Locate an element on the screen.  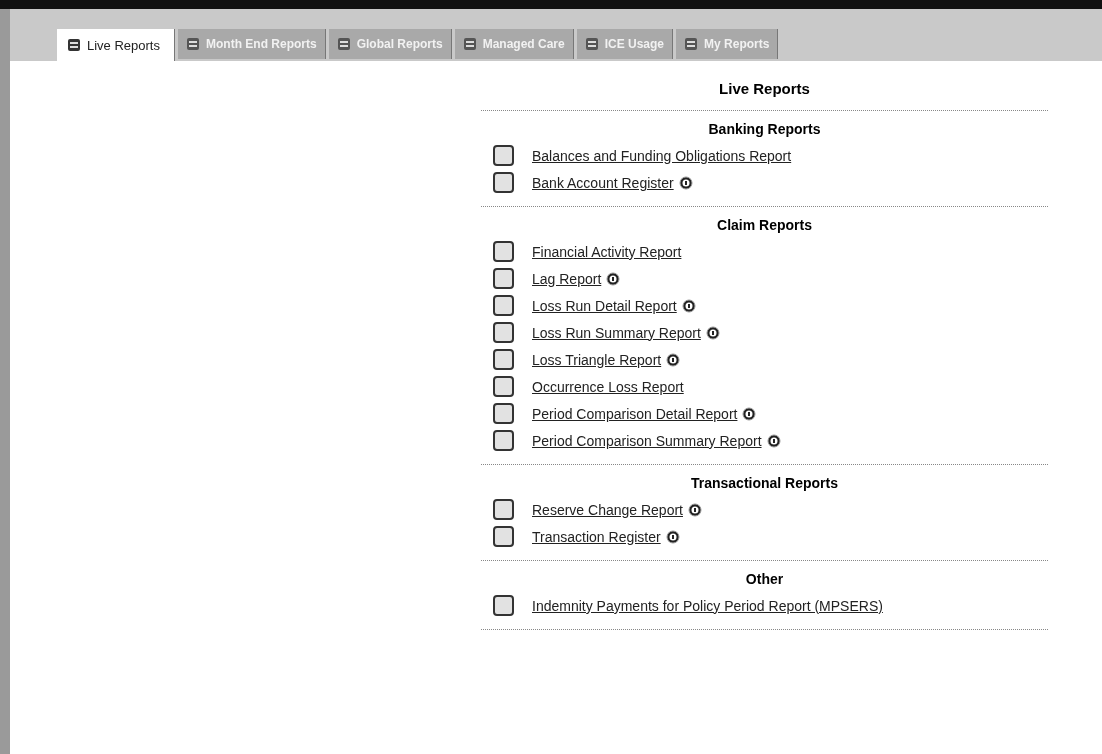
report-link: Lag Report is located at coordinates (567, 278).